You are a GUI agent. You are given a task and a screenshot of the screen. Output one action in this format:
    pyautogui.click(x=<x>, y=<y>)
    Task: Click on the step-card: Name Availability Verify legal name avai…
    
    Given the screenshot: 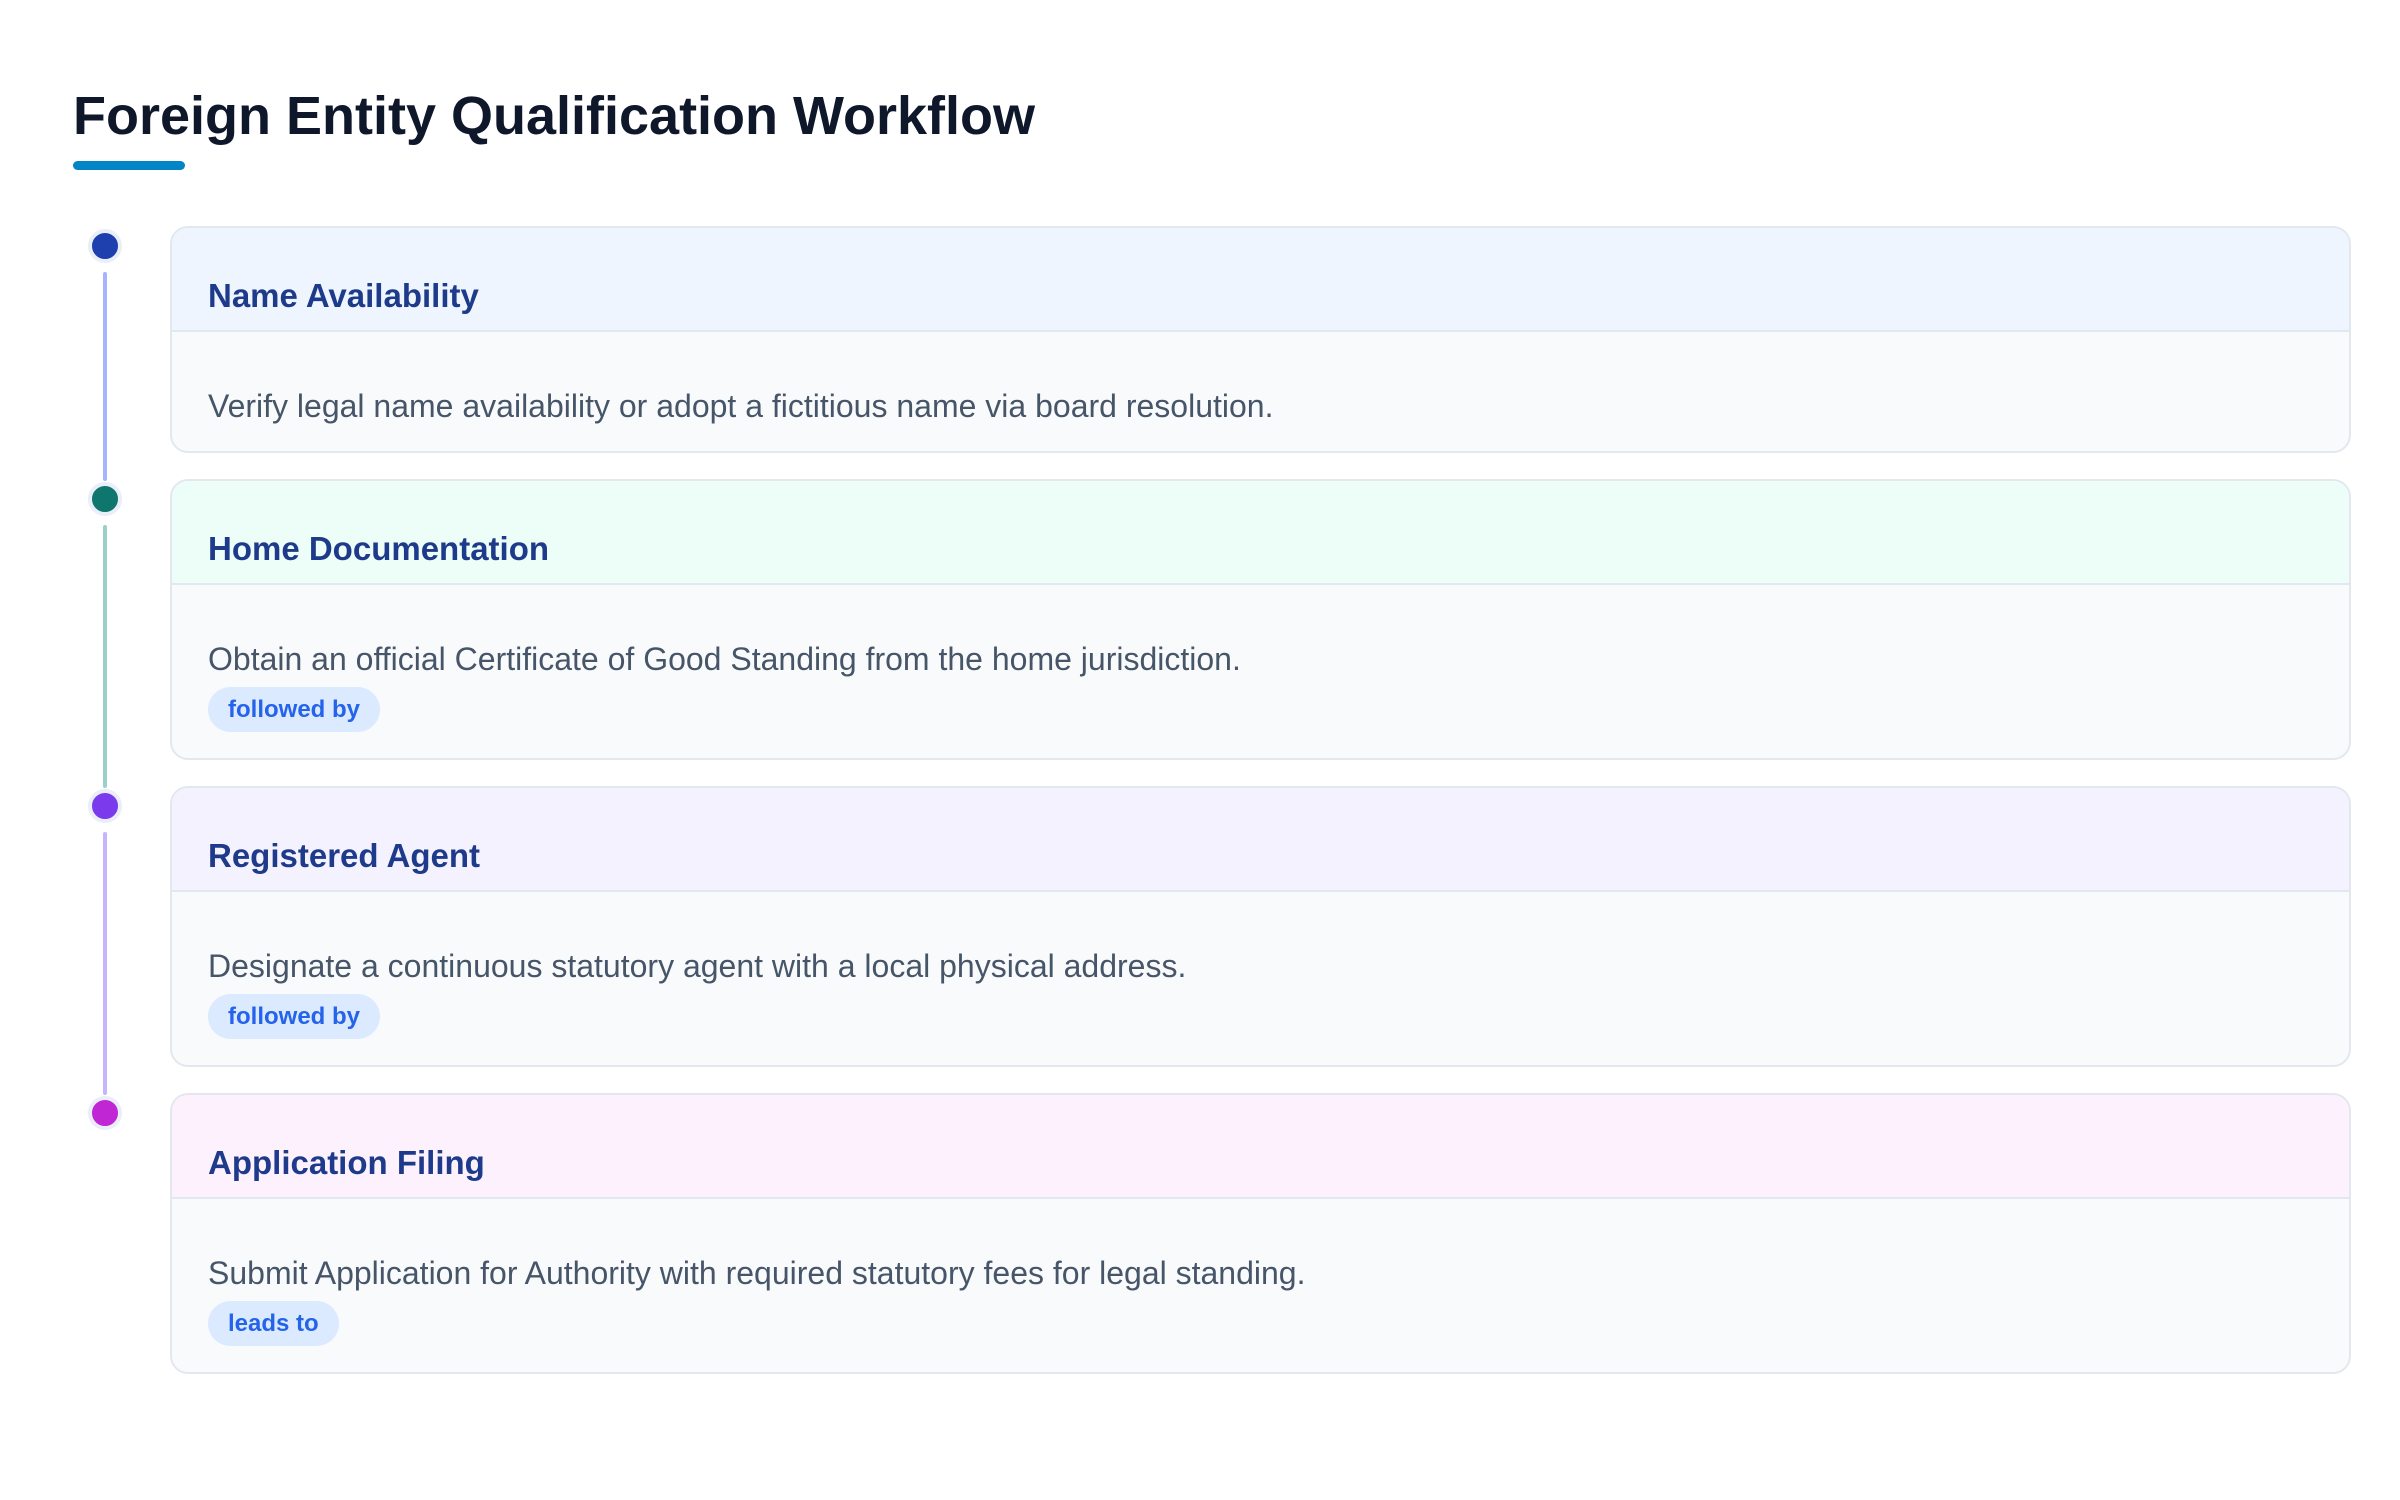 What is the action you would take?
    pyautogui.click(x=1260, y=339)
    